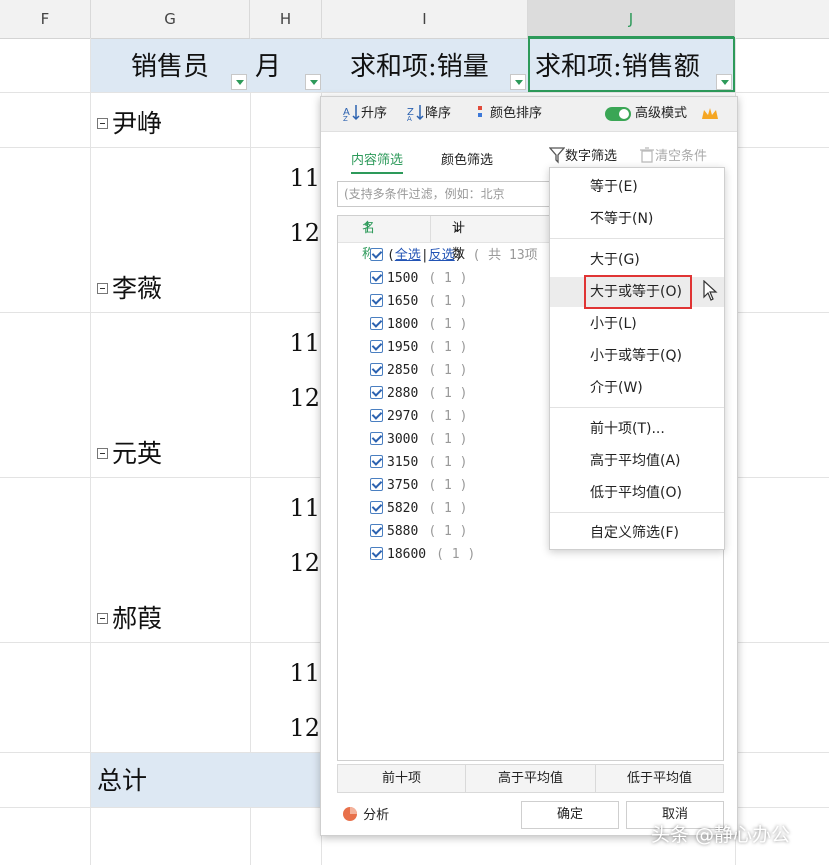  What do you see at coordinates (516, 113) in the screenshot?
I see `color-sort-label: 颜色排序` at bounding box center [516, 113].